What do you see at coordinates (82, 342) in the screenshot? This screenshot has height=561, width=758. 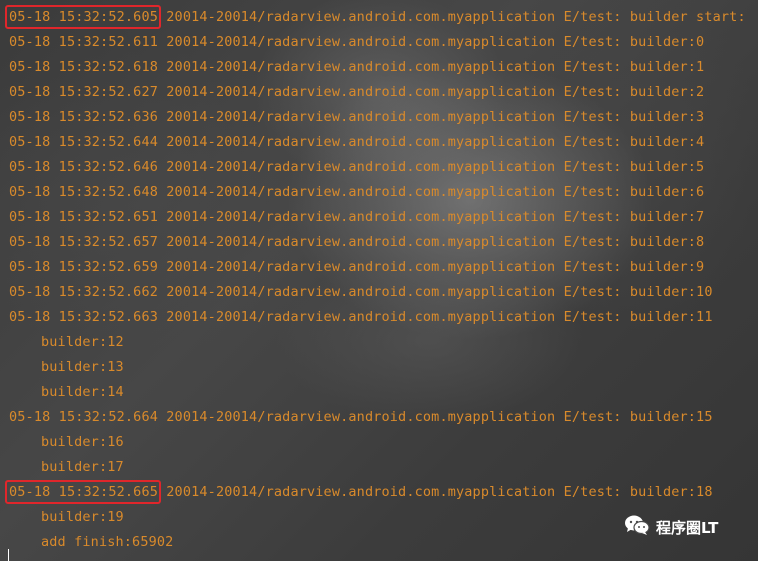 I see `log-continuation-line: builder:12` at bounding box center [82, 342].